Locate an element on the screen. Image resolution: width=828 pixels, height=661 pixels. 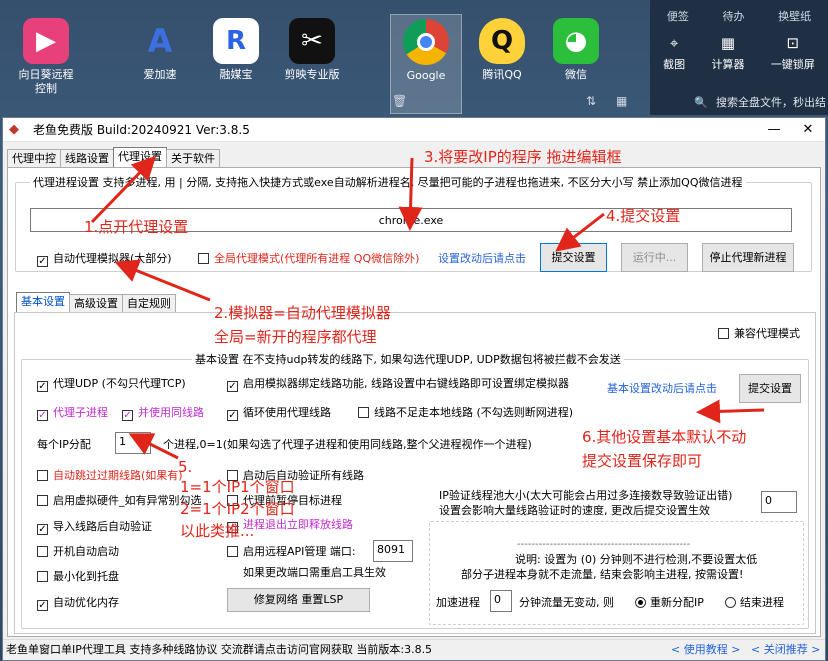
close-button: ✕ is located at coordinates (808, 129).